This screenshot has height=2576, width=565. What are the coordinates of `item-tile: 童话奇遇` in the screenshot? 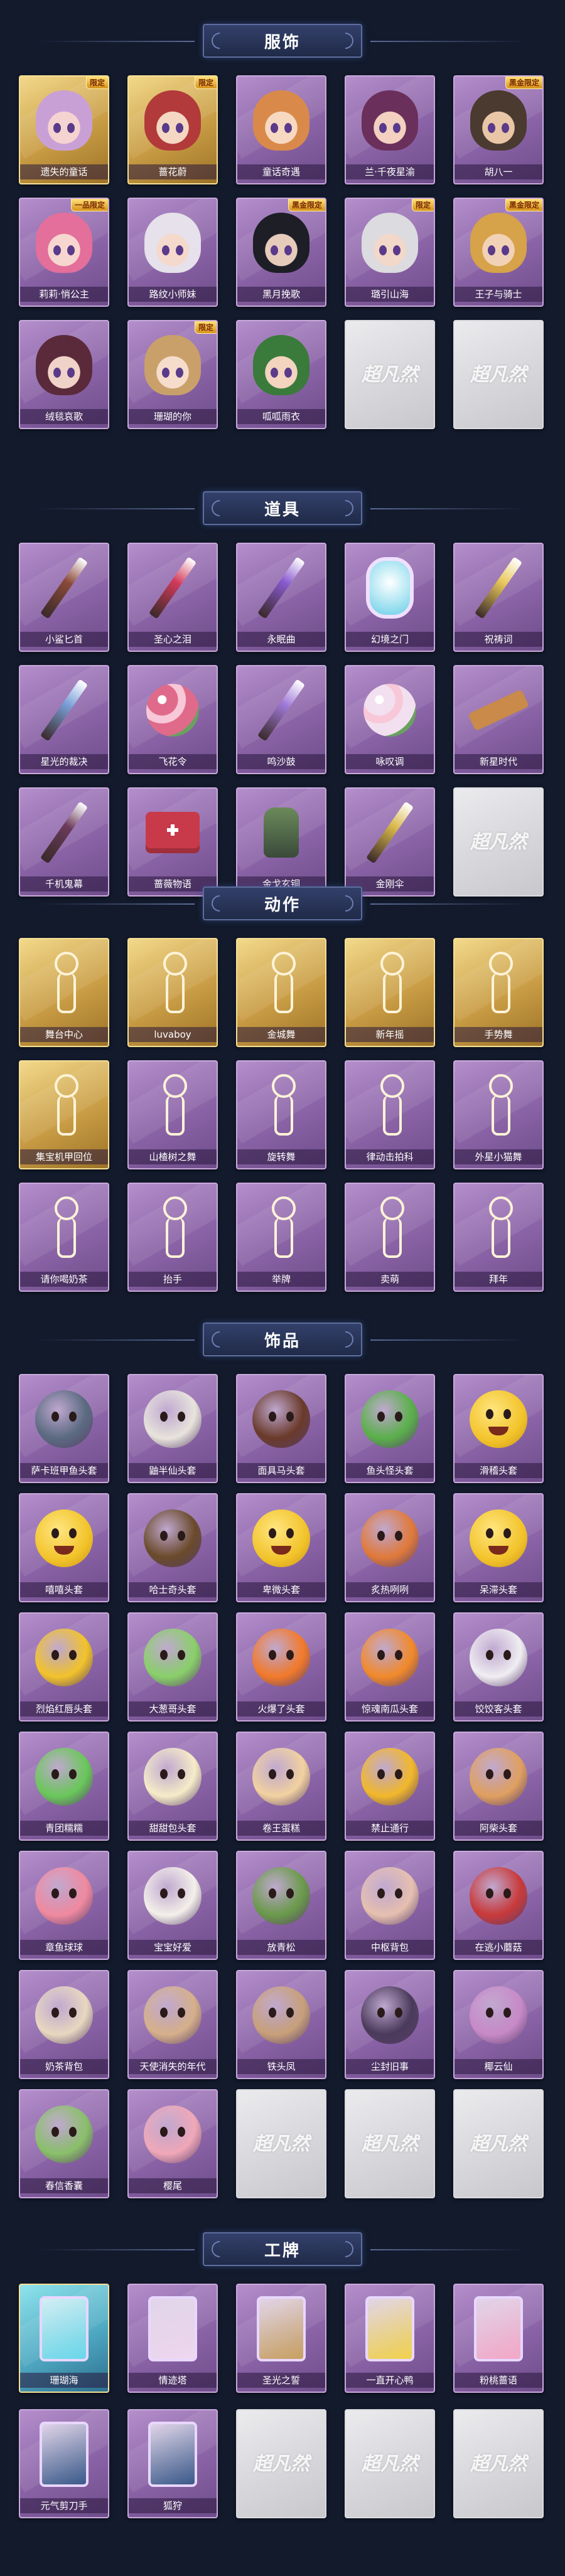 It's located at (281, 134).